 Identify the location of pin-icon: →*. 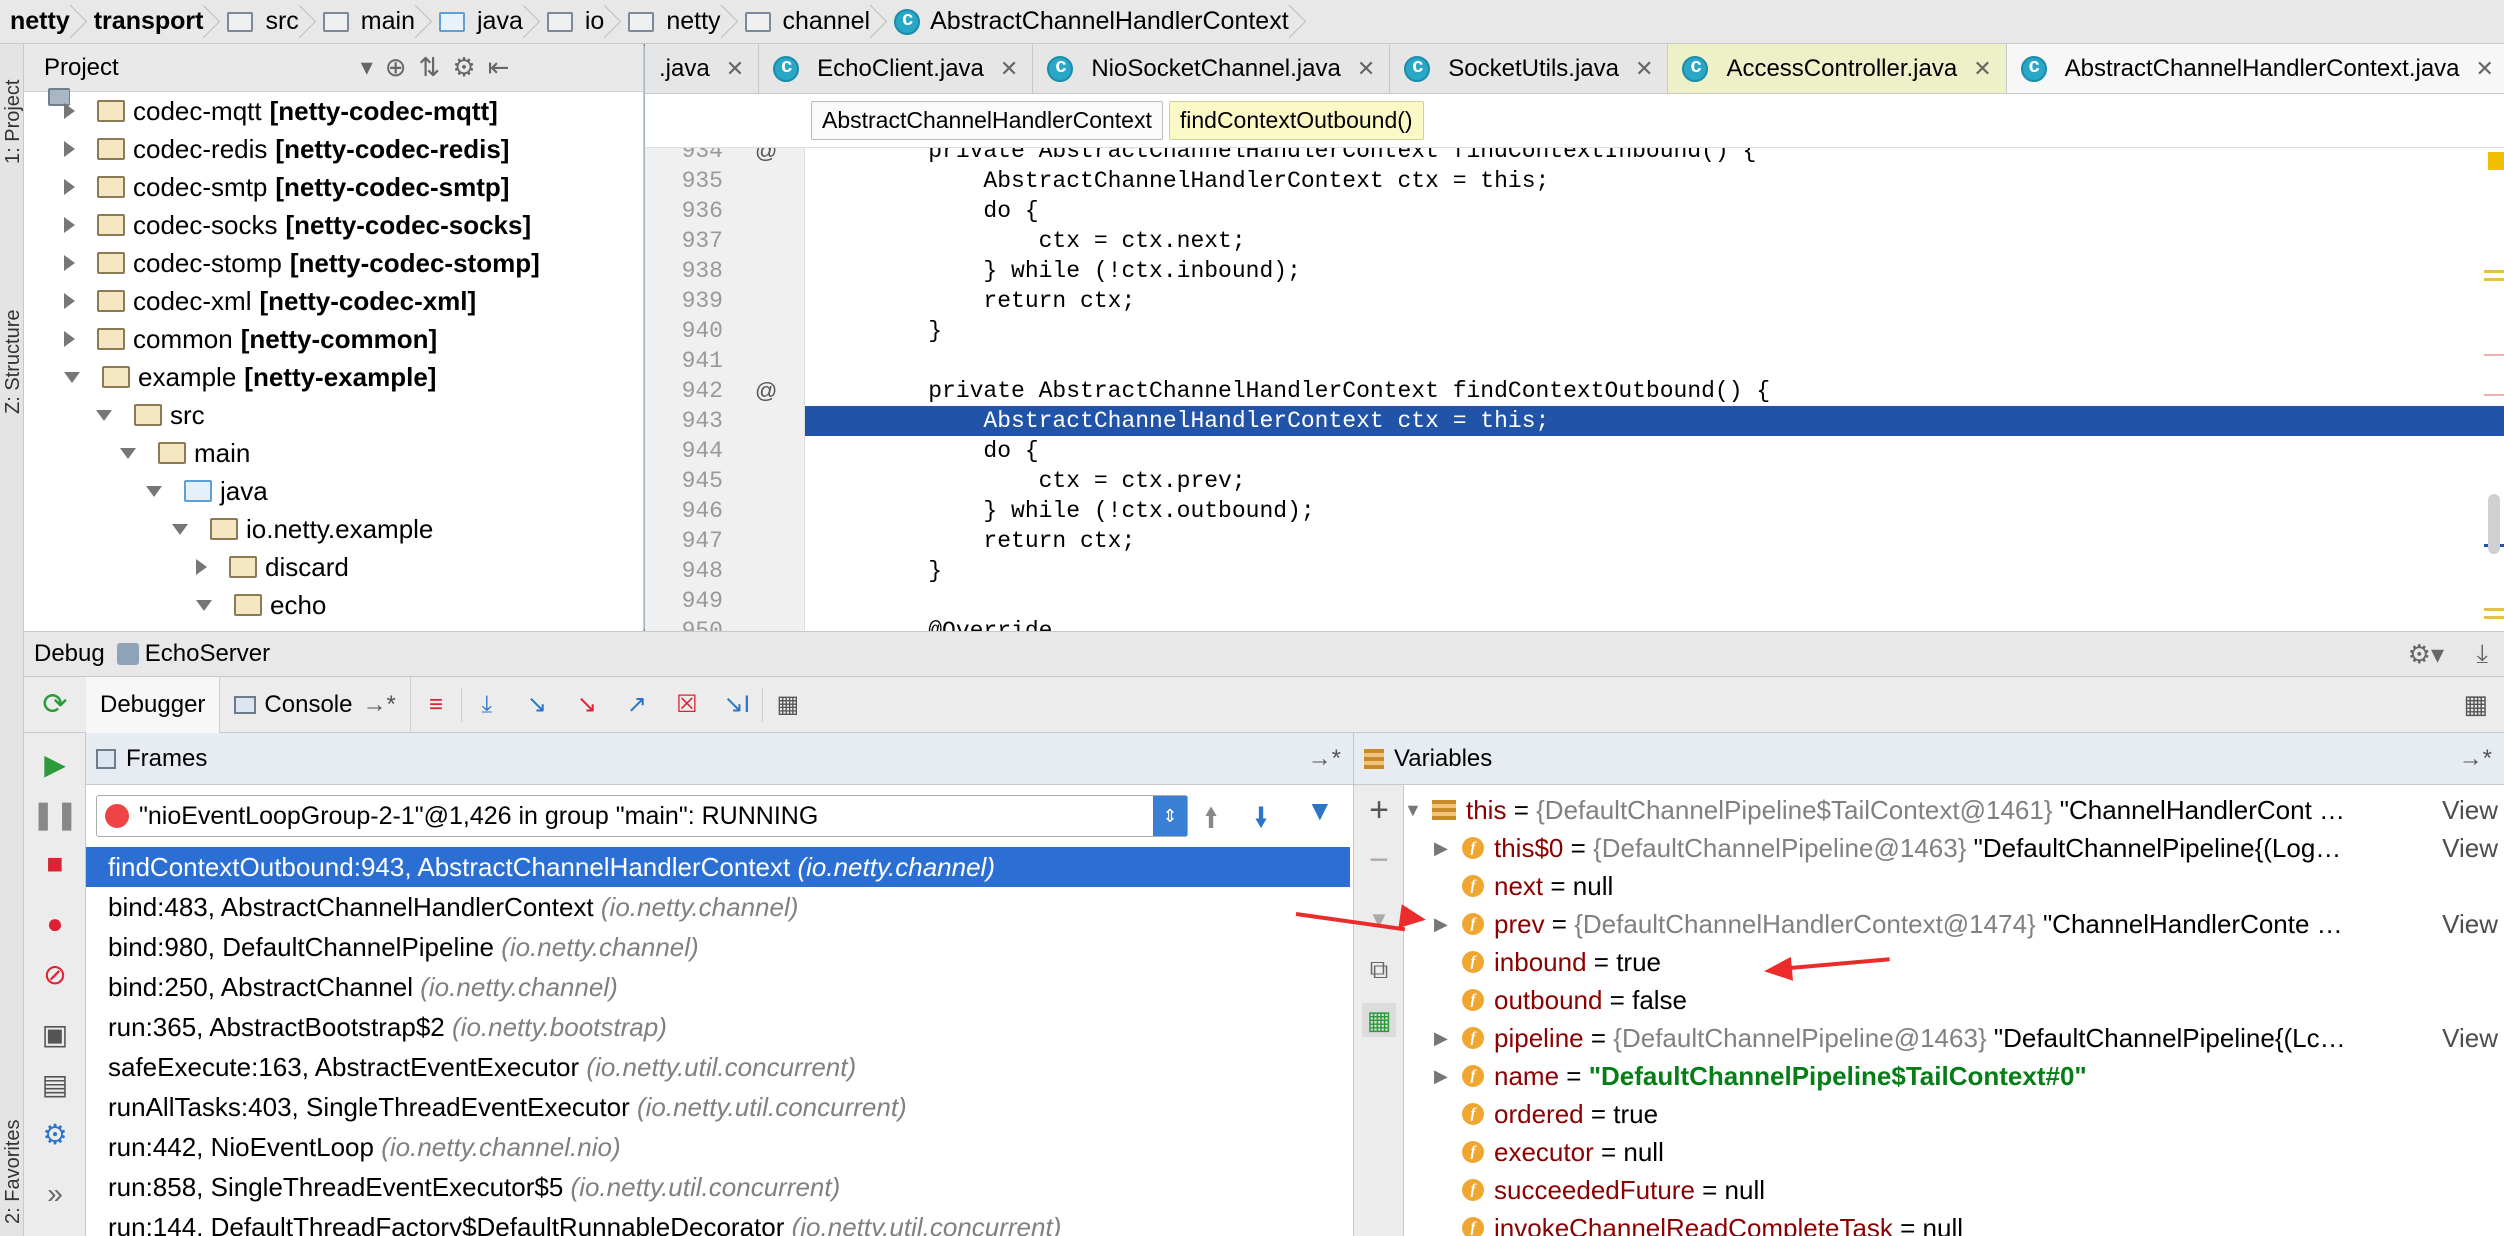
(2475, 759).